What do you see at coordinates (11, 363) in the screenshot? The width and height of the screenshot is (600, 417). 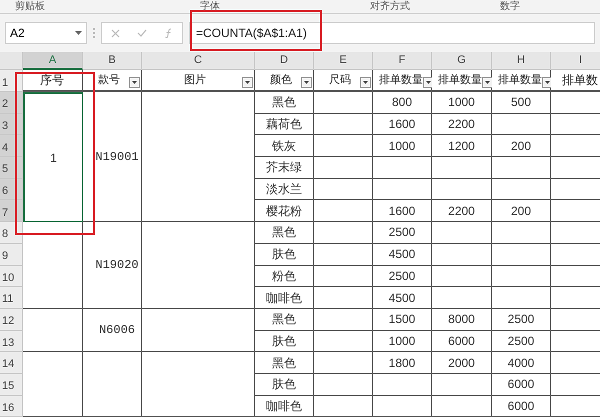 I see `row-header: 14` at bounding box center [11, 363].